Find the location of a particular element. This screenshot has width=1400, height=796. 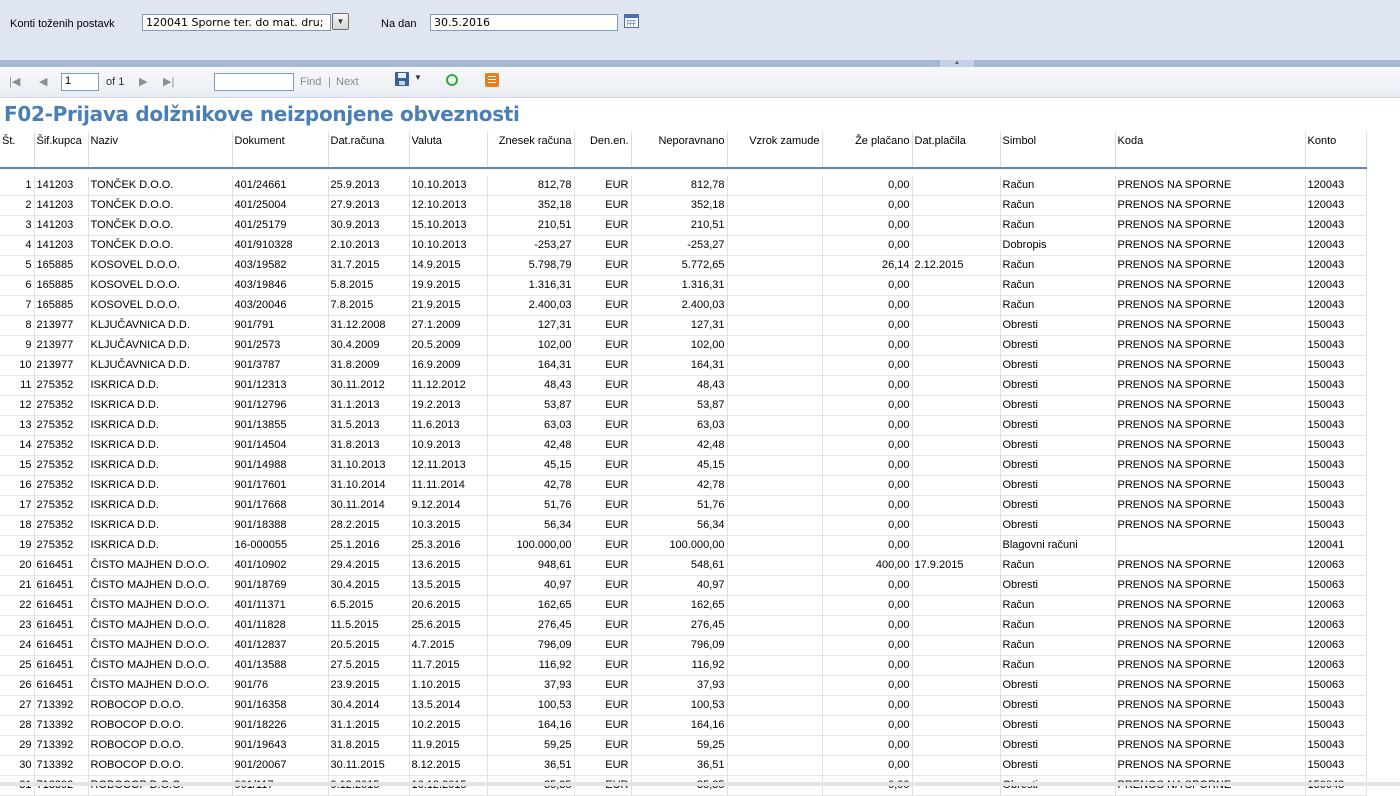

table-cell: 22 is located at coordinates (17, 605).